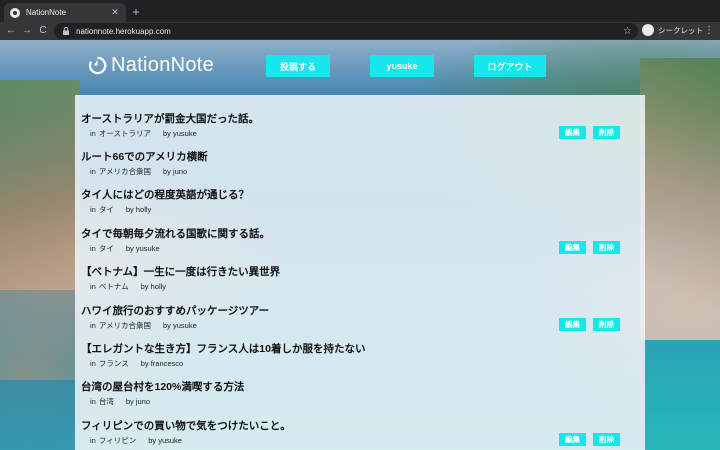  What do you see at coordinates (134, 286) in the screenshot?
I see `article-meta: in ベトナム by holly` at bounding box center [134, 286].